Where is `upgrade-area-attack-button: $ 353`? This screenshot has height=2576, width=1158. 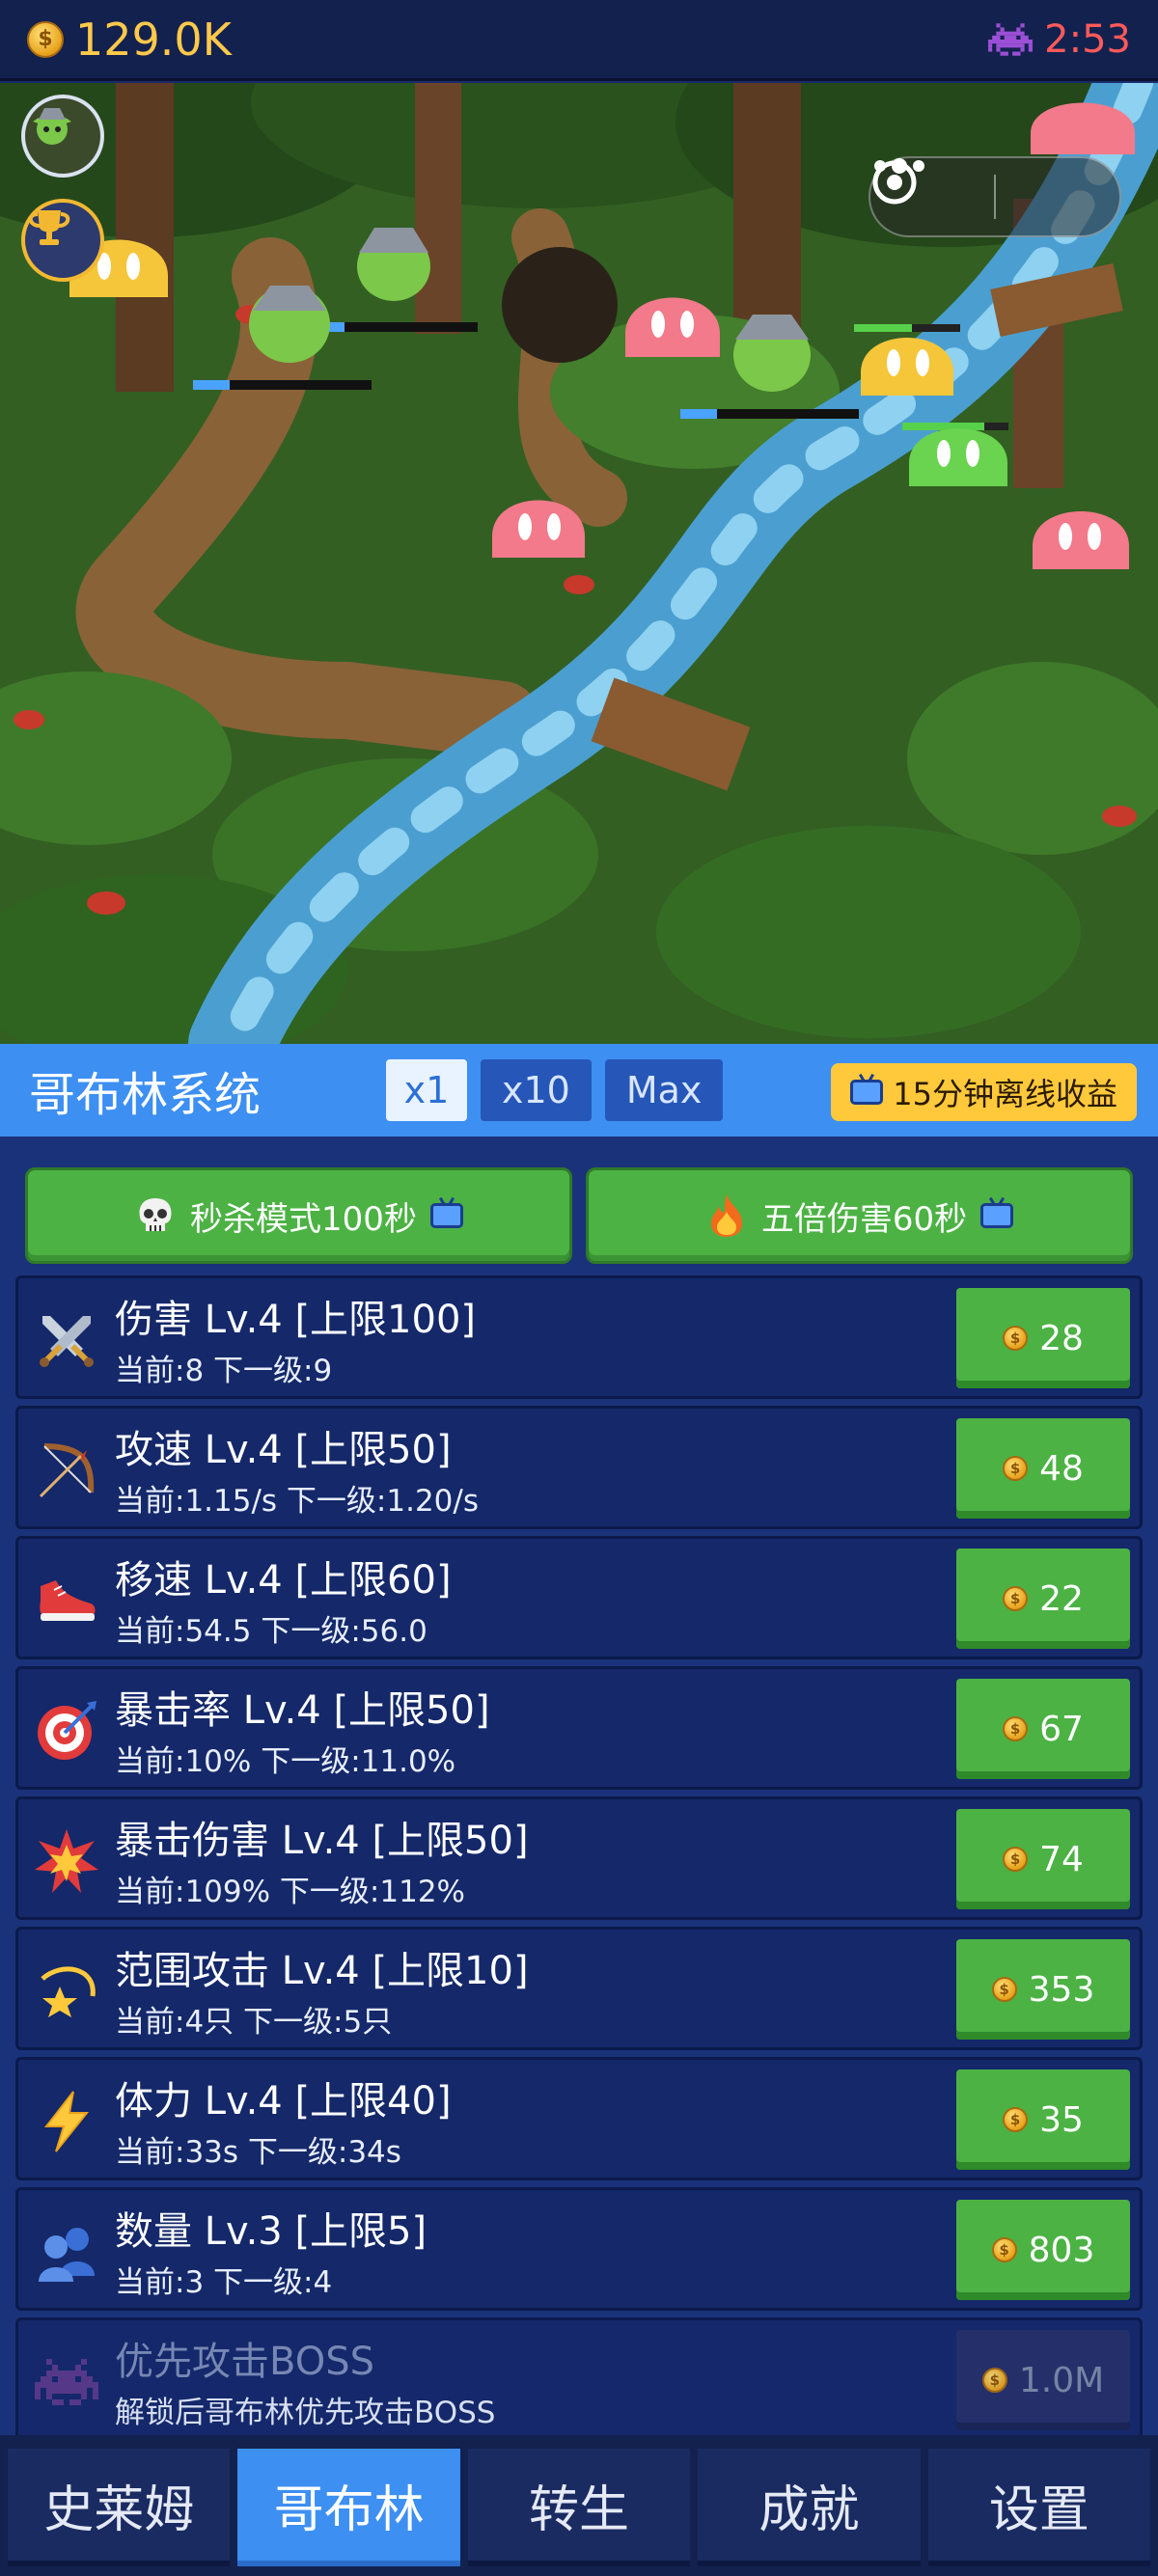
upgrade-area-attack-button: $ 353 is located at coordinates (1043, 1990).